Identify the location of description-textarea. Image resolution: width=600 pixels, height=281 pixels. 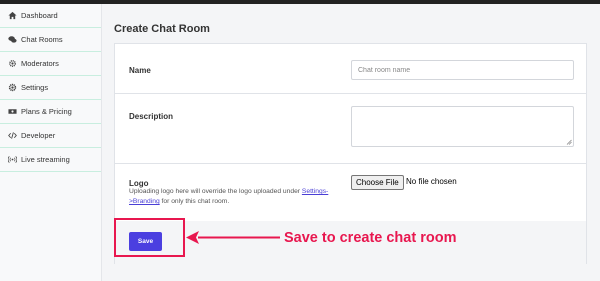
(462, 126).